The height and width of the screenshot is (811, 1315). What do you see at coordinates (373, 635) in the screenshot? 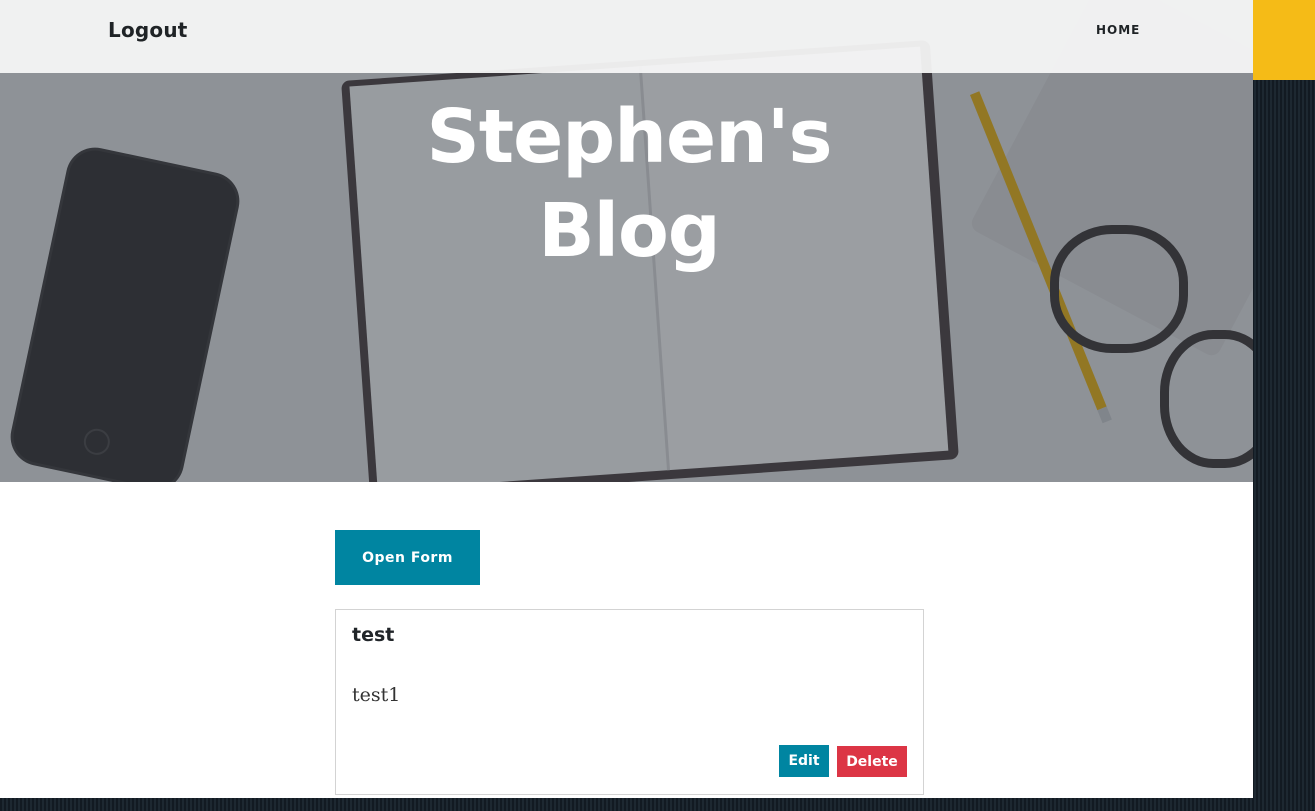
I see `post-title: test` at bounding box center [373, 635].